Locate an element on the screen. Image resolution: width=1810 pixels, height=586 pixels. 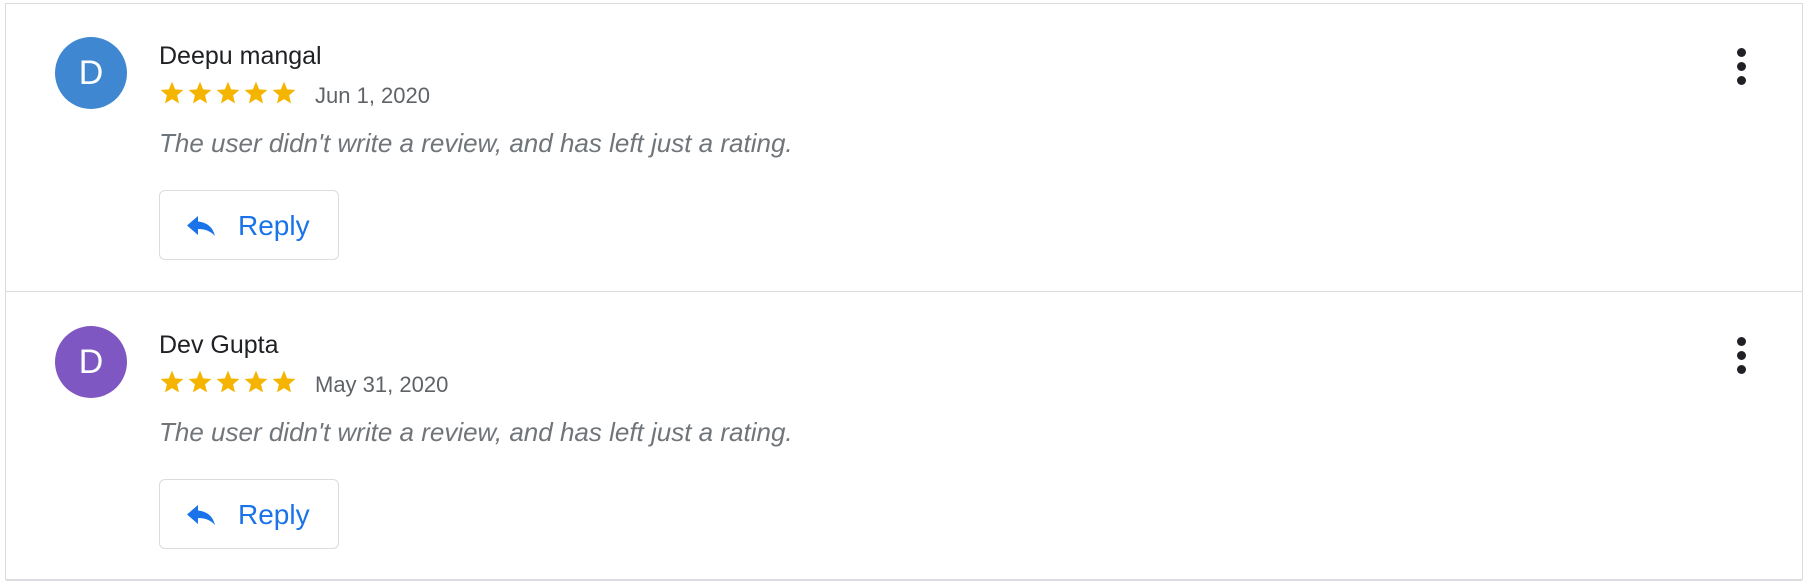
reviewer-name: Dev Gupta is located at coordinates (219, 345).